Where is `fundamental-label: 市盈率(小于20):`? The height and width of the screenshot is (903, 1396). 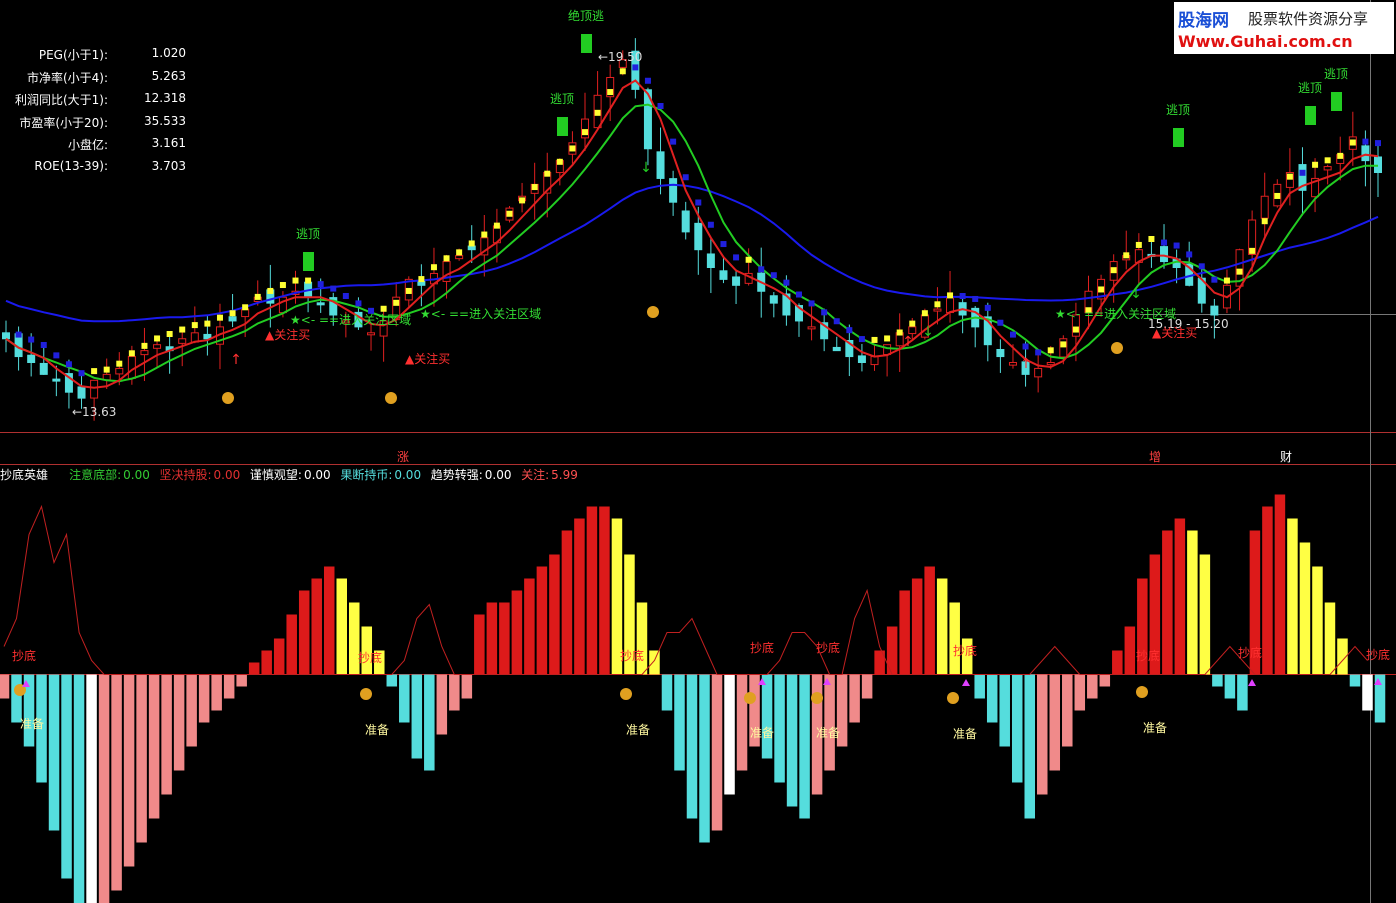
fundamental-label: 市盈率(小于20): is located at coordinates (63, 122).